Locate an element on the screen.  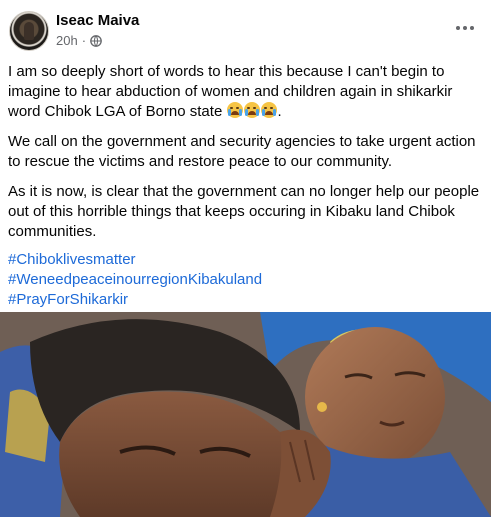
more-options-icon is located at coordinates (465, 28).